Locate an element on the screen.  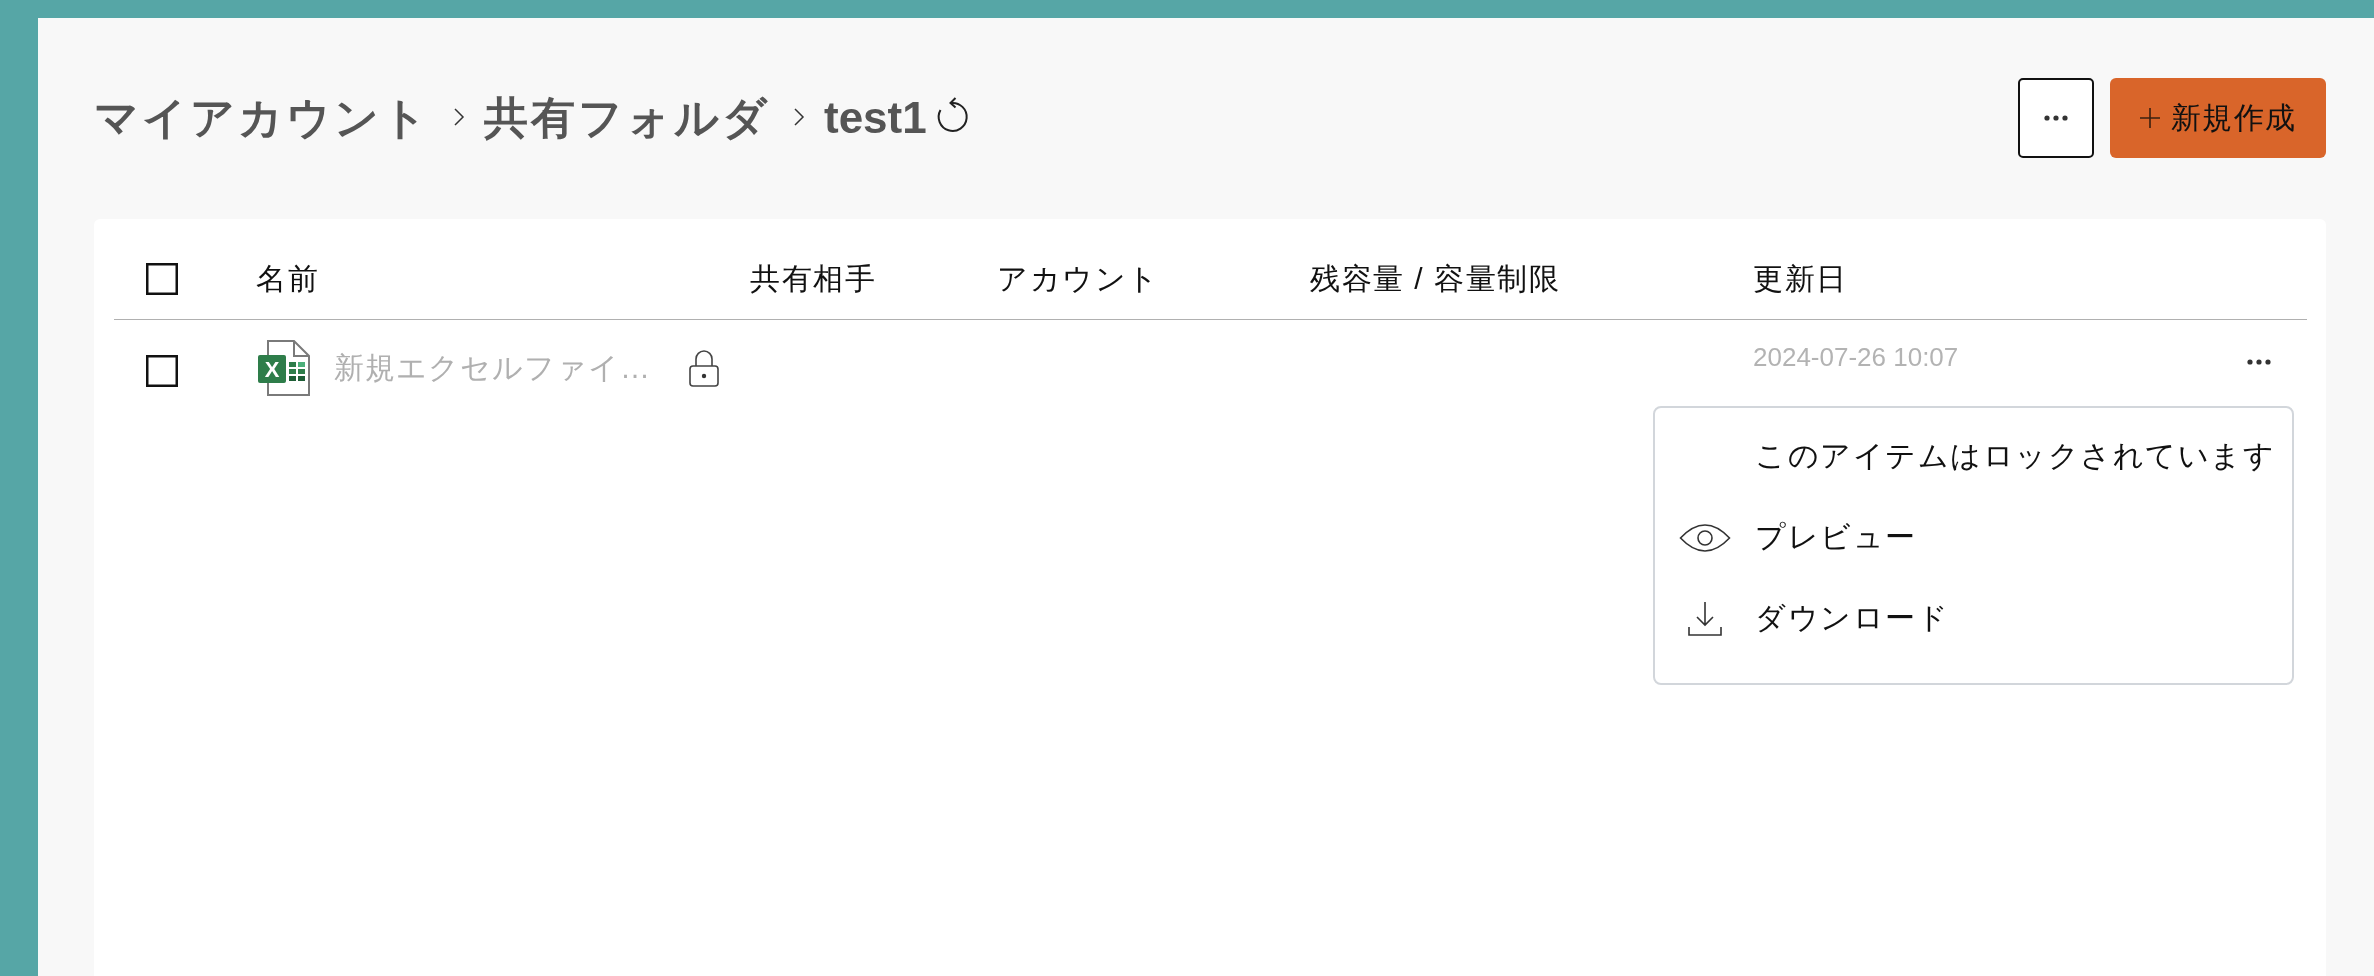
column-header: アカウント is located at coordinates (1079, 278).